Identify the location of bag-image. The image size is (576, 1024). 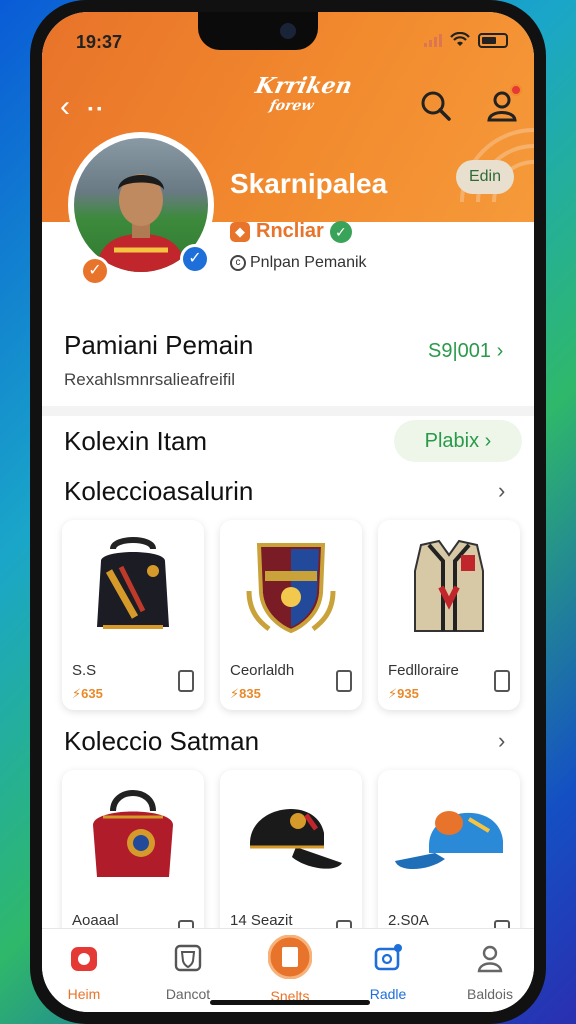
(133, 833).